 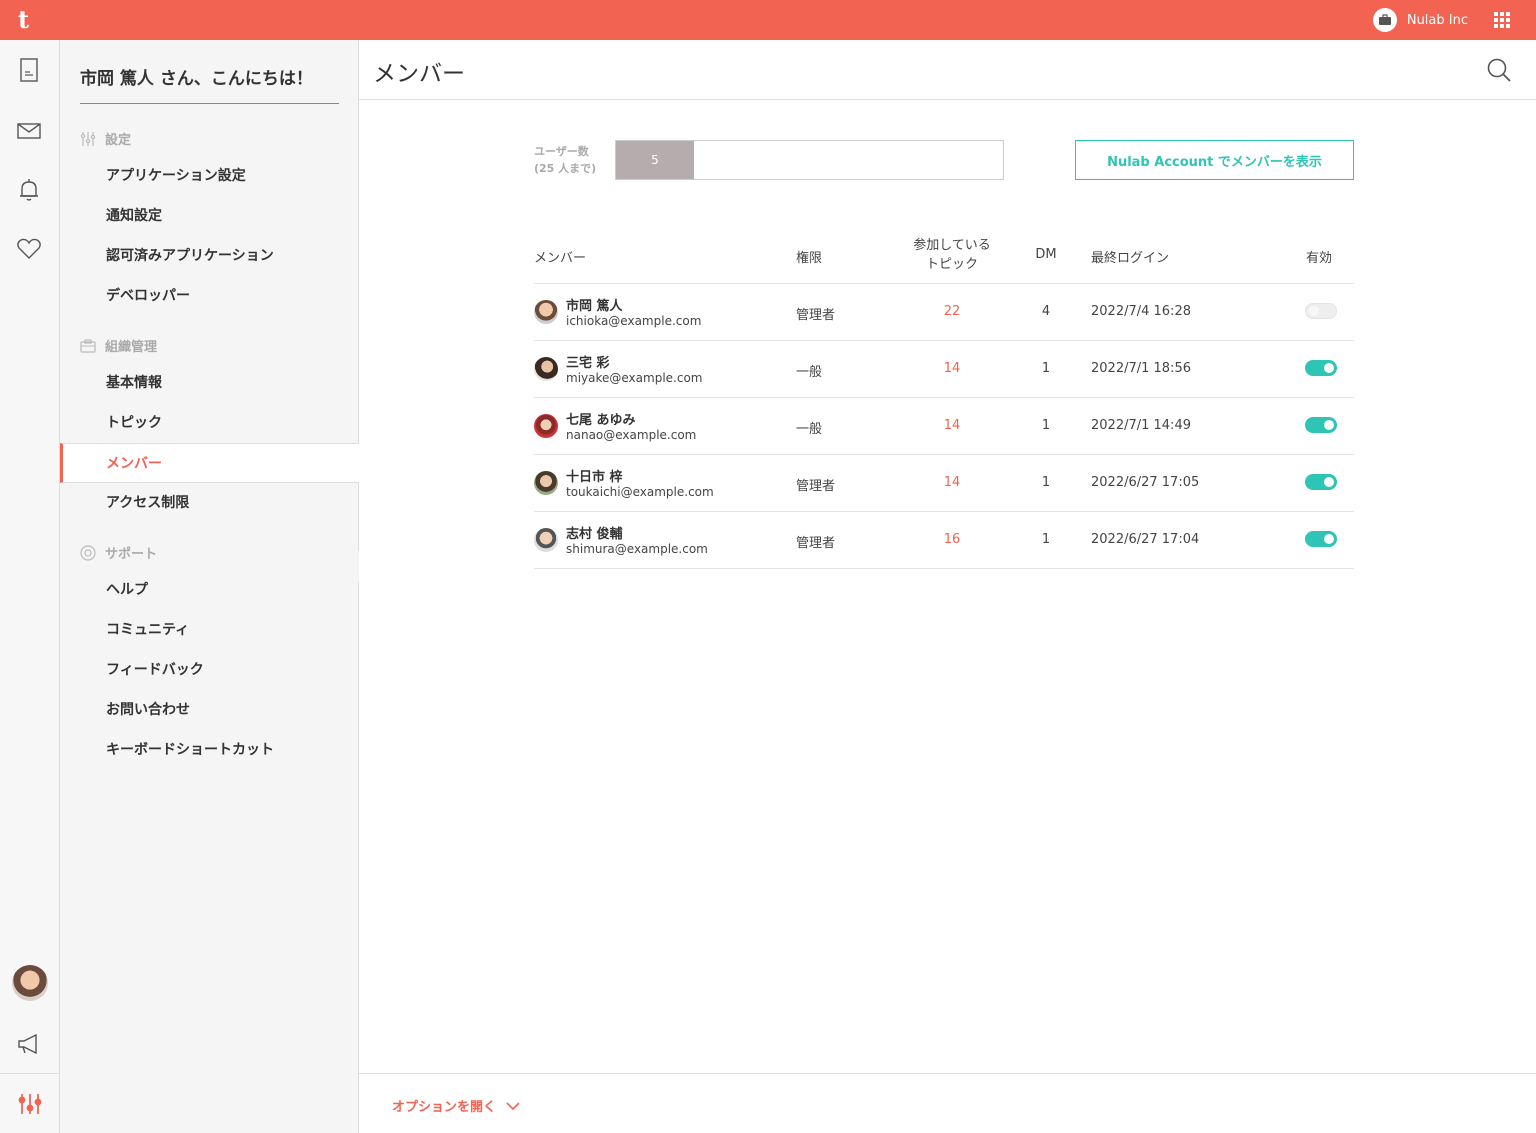 I want to click on column-topics-line2: トピック, so click(x=951, y=264).